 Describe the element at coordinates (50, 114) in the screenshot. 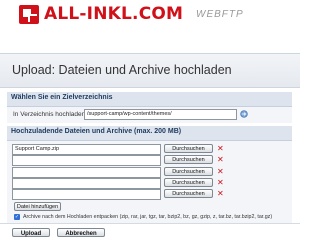

I see `target-dir-label: In Verzeichnis hochladen:` at that location.